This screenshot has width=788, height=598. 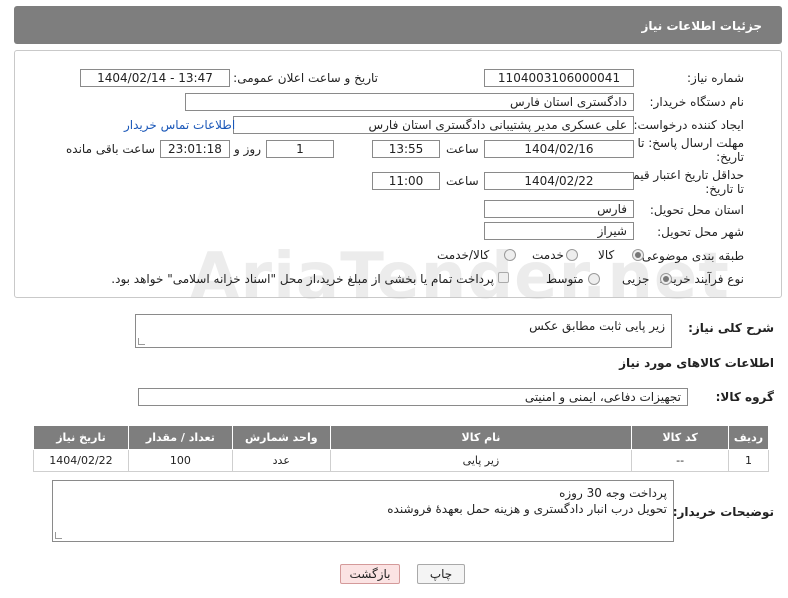 What do you see at coordinates (548, 255) in the screenshot?
I see `category-option-service: خدمت` at bounding box center [548, 255].